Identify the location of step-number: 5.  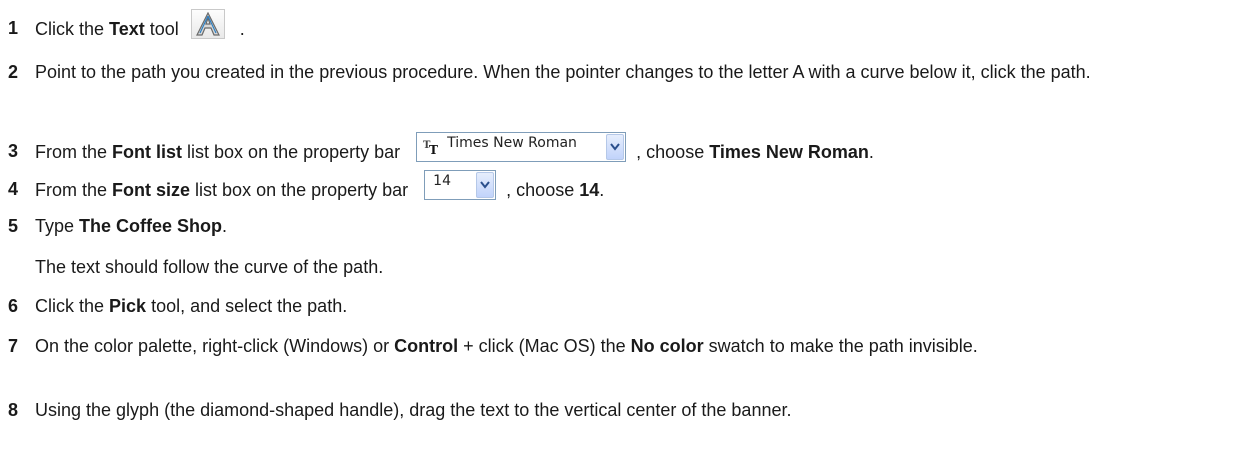
(13, 226).